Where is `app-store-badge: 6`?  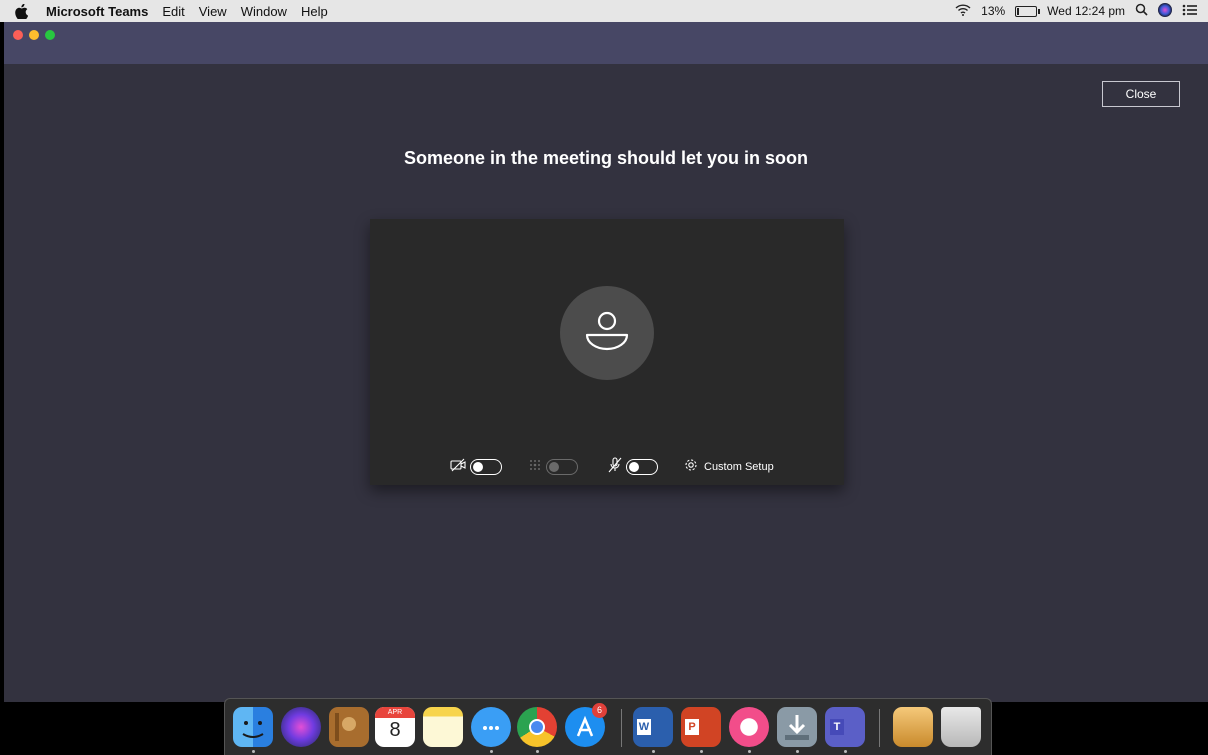 app-store-badge: 6 is located at coordinates (599, 710).